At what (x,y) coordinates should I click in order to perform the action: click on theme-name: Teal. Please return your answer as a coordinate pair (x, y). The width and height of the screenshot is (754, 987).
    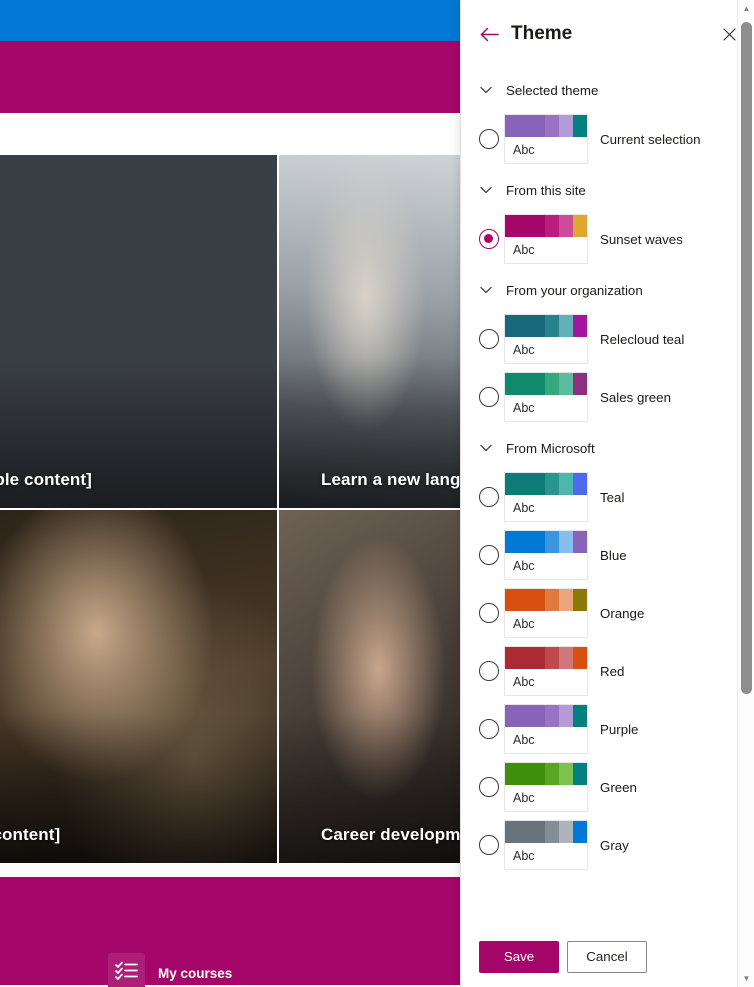
    Looking at the image, I should click on (612, 497).